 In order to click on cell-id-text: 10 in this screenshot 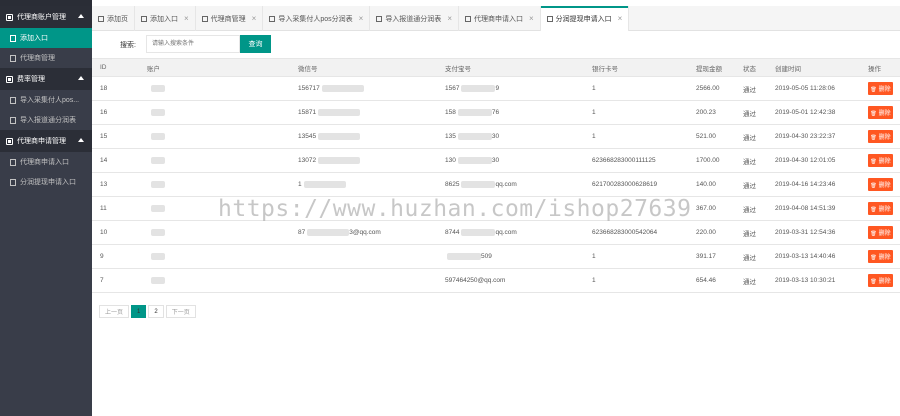, I will do `click(104, 232)`.